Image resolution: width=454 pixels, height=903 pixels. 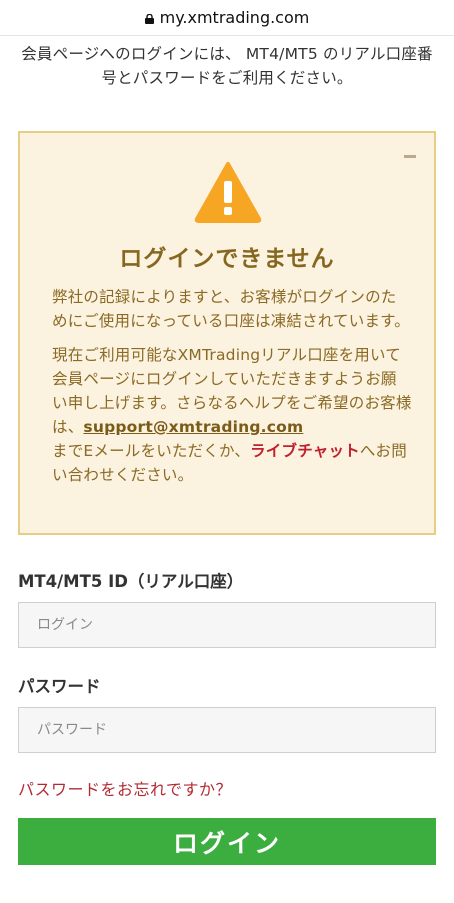 What do you see at coordinates (227, 259) in the screenshot?
I see `alert-title: ログインできません` at bounding box center [227, 259].